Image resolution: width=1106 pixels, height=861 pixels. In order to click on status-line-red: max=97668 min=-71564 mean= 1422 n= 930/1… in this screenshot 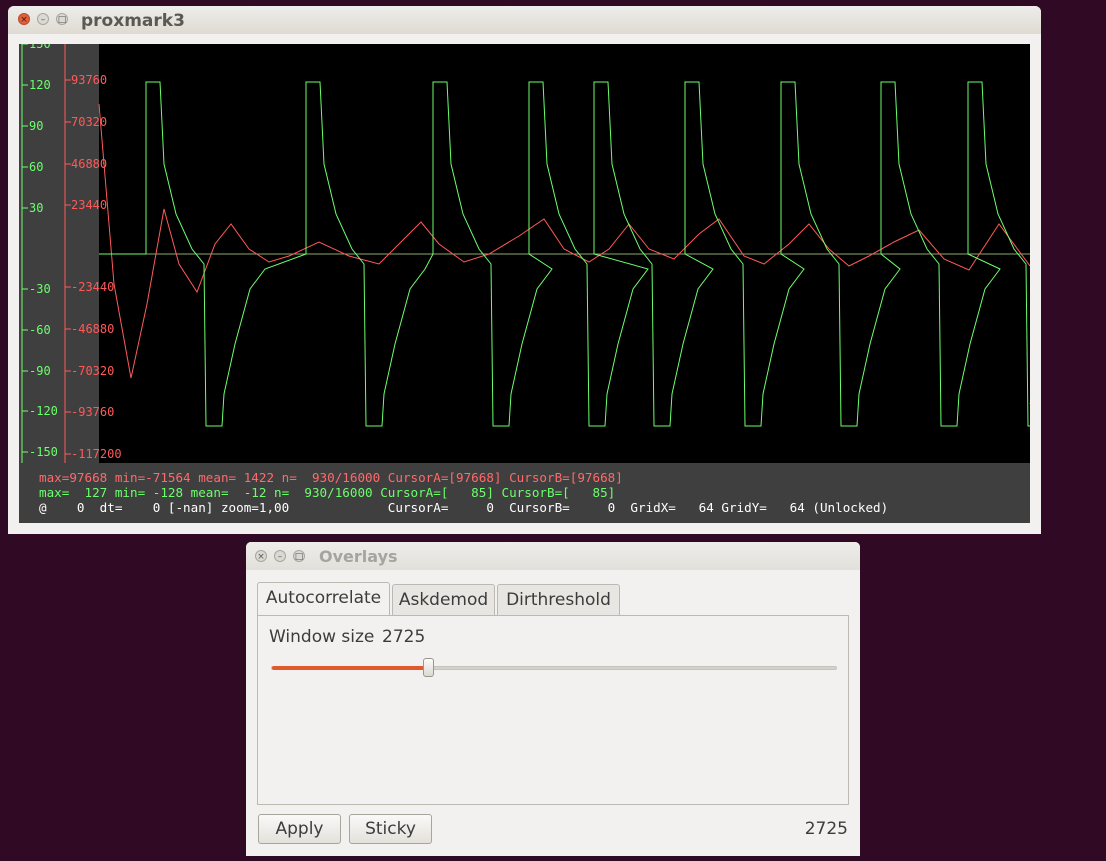, I will do `click(331, 477)`.